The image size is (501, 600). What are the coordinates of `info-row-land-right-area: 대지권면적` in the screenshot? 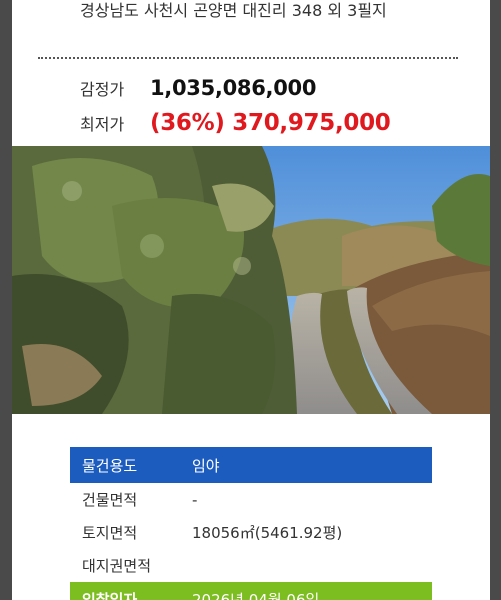 It's located at (251, 565).